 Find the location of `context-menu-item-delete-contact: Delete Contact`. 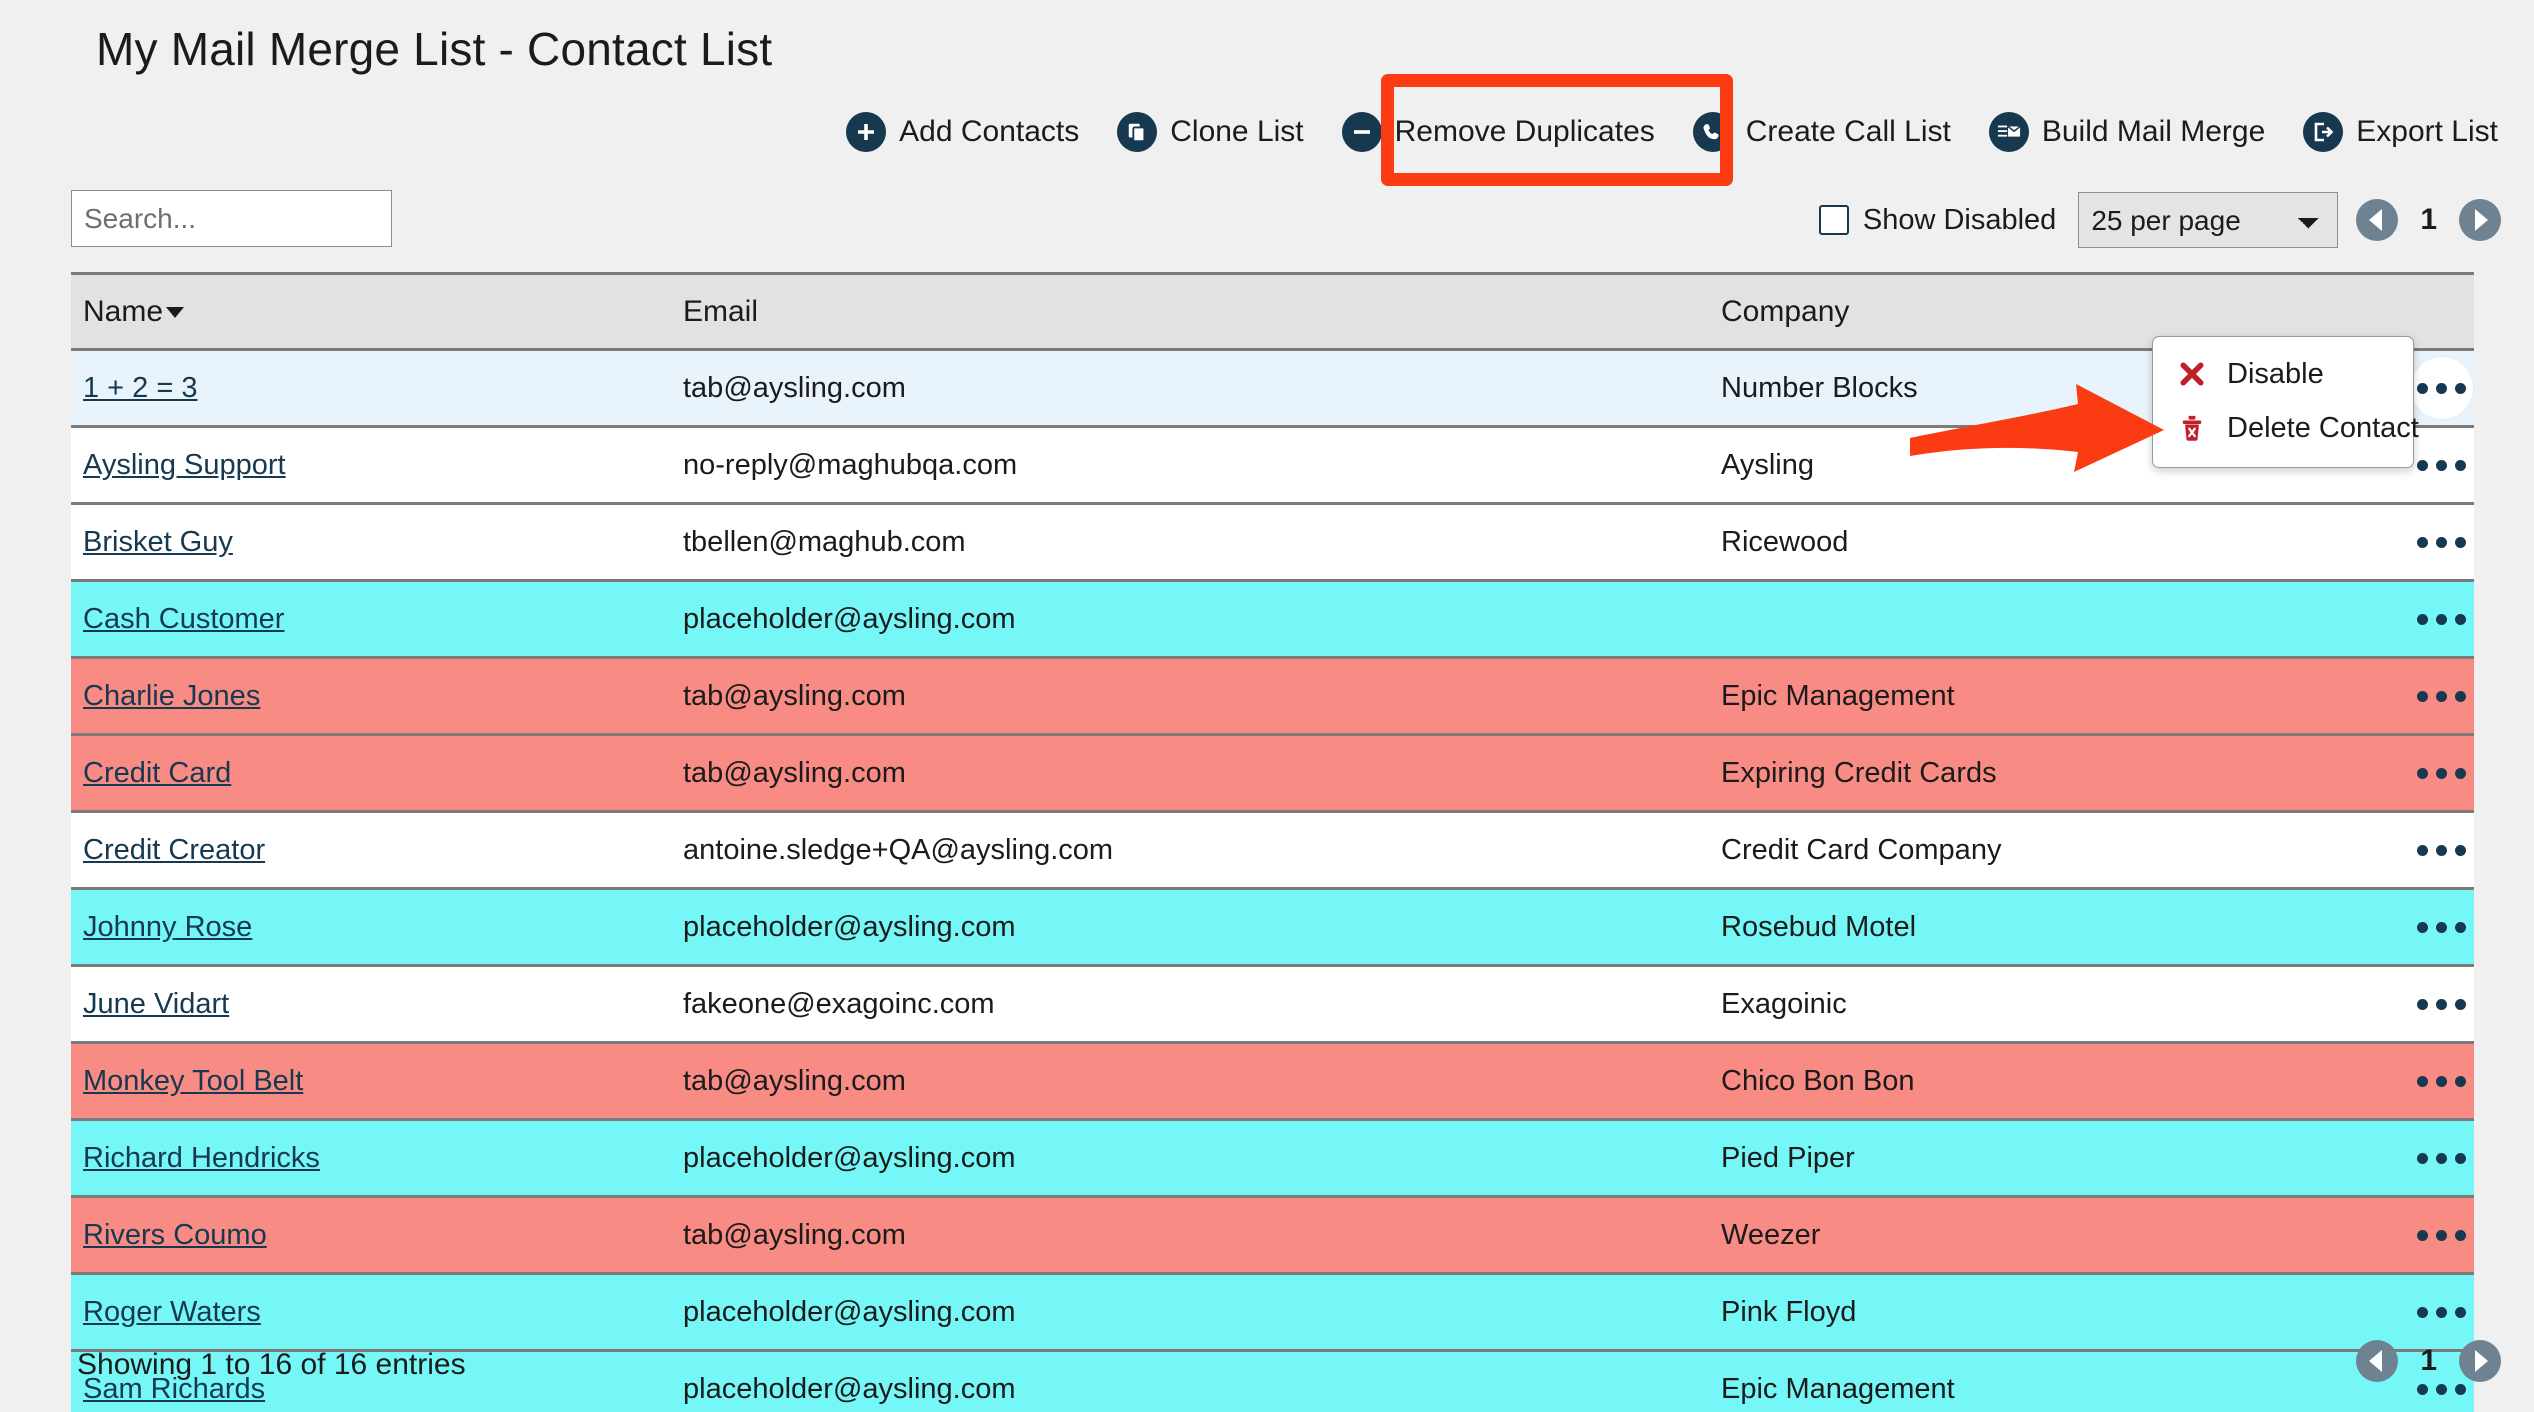

context-menu-item-delete-contact: Delete Contact is located at coordinates (2286, 428).